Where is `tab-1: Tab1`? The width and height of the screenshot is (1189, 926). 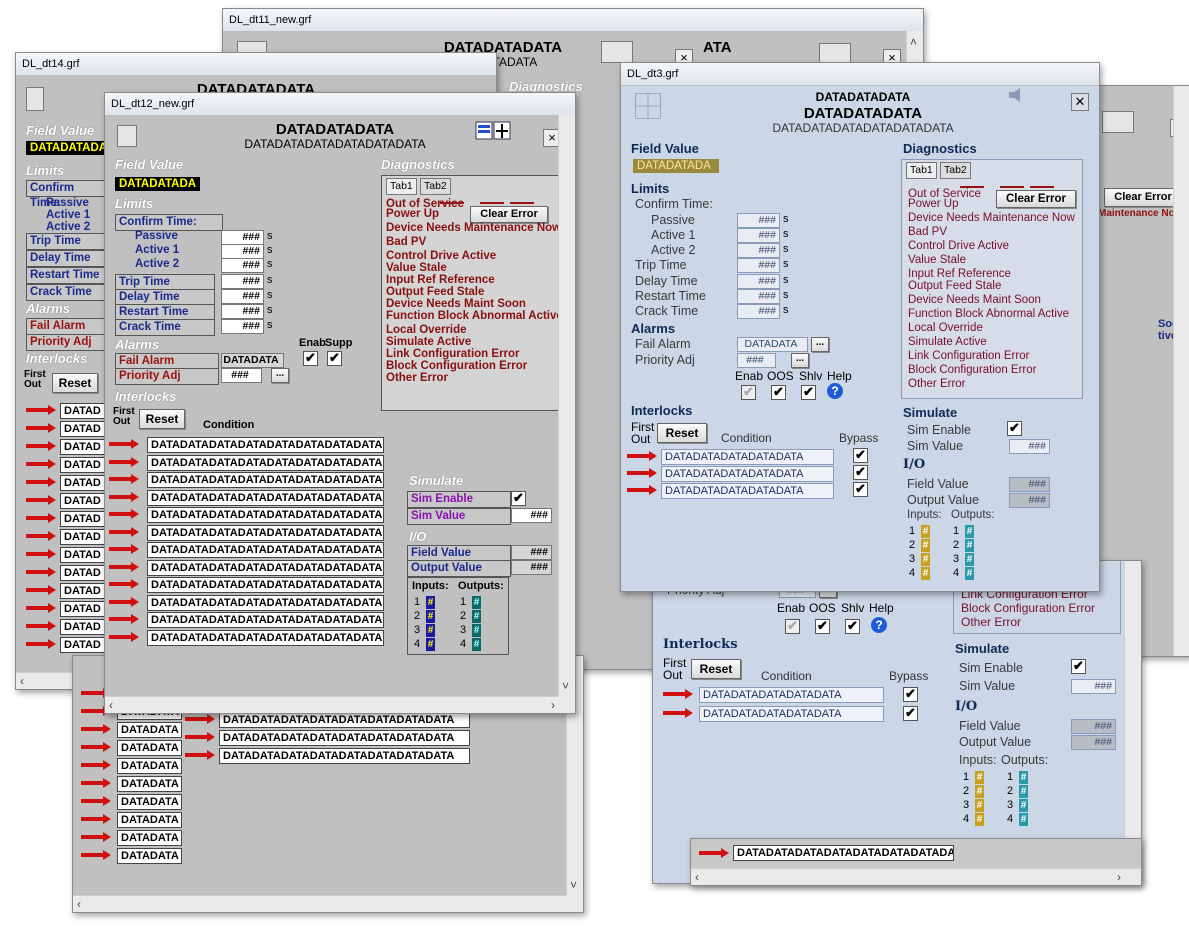
tab-1: Tab1 is located at coordinates (921, 170).